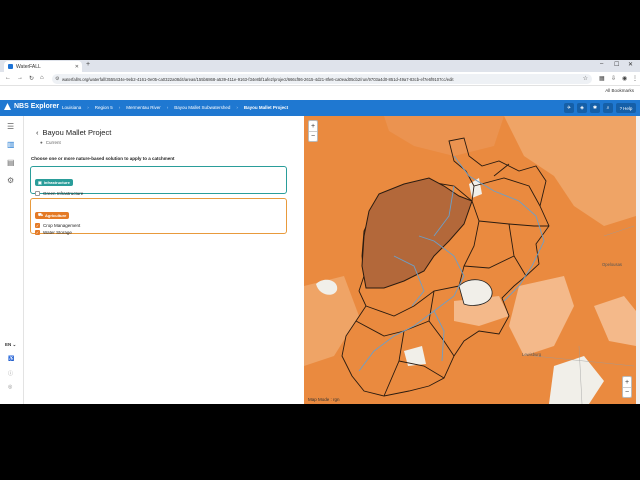 This screenshot has height=480, width=640. I want to click on agriculture-badge: ⛟ Agriculture, so click(52, 215).